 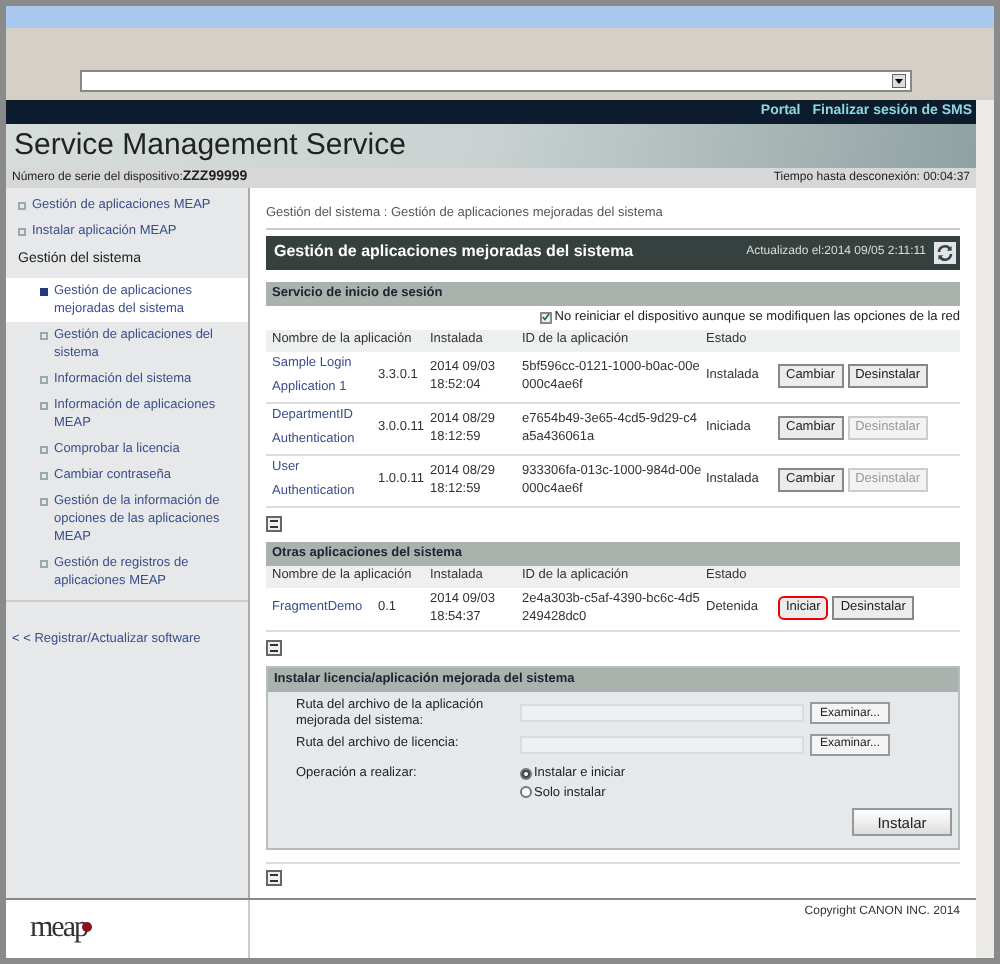 What do you see at coordinates (454, 252) in the screenshot?
I see `page-title: Gestión de aplicaciones mejoradas del sistema` at bounding box center [454, 252].